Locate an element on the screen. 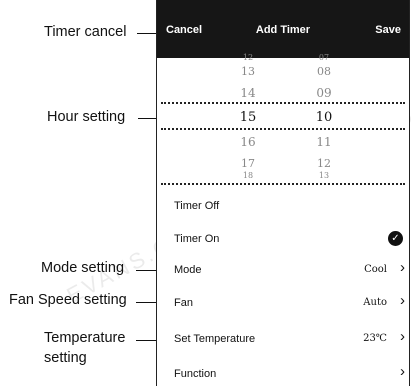 This screenshot has width=419, height=386. picker-bottom-line is located at coordinates (283, 184).